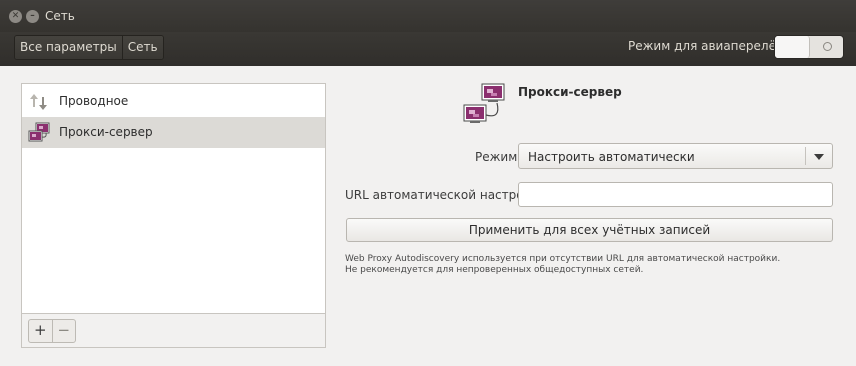 The width and height of the screenshot is (856, 366). I want to click on remove-connection-button: −, so click(63, 331).